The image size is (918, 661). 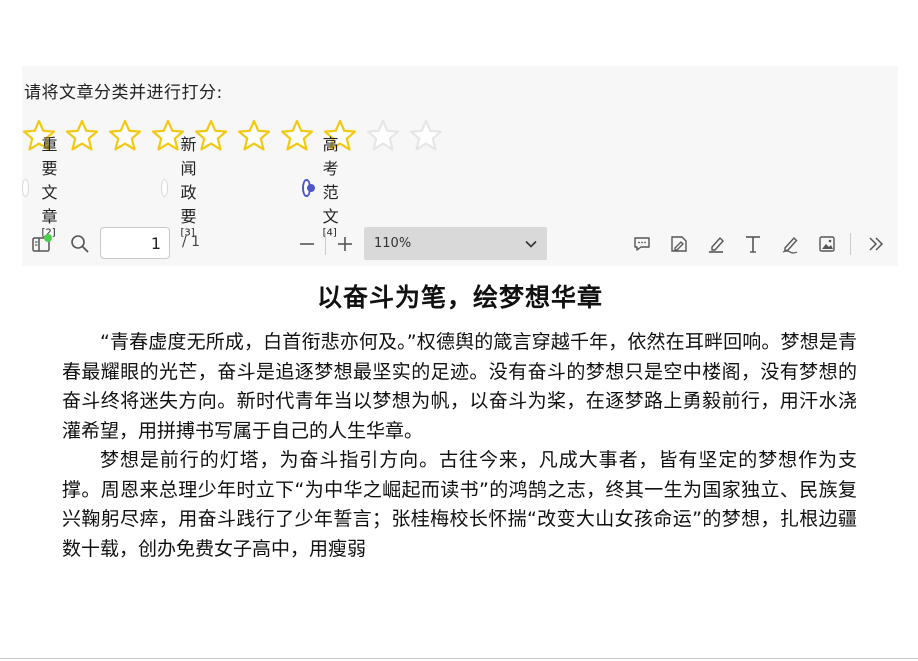 I want to click on category-radio-important: 重要文章[2], so click(x=45, y=186).